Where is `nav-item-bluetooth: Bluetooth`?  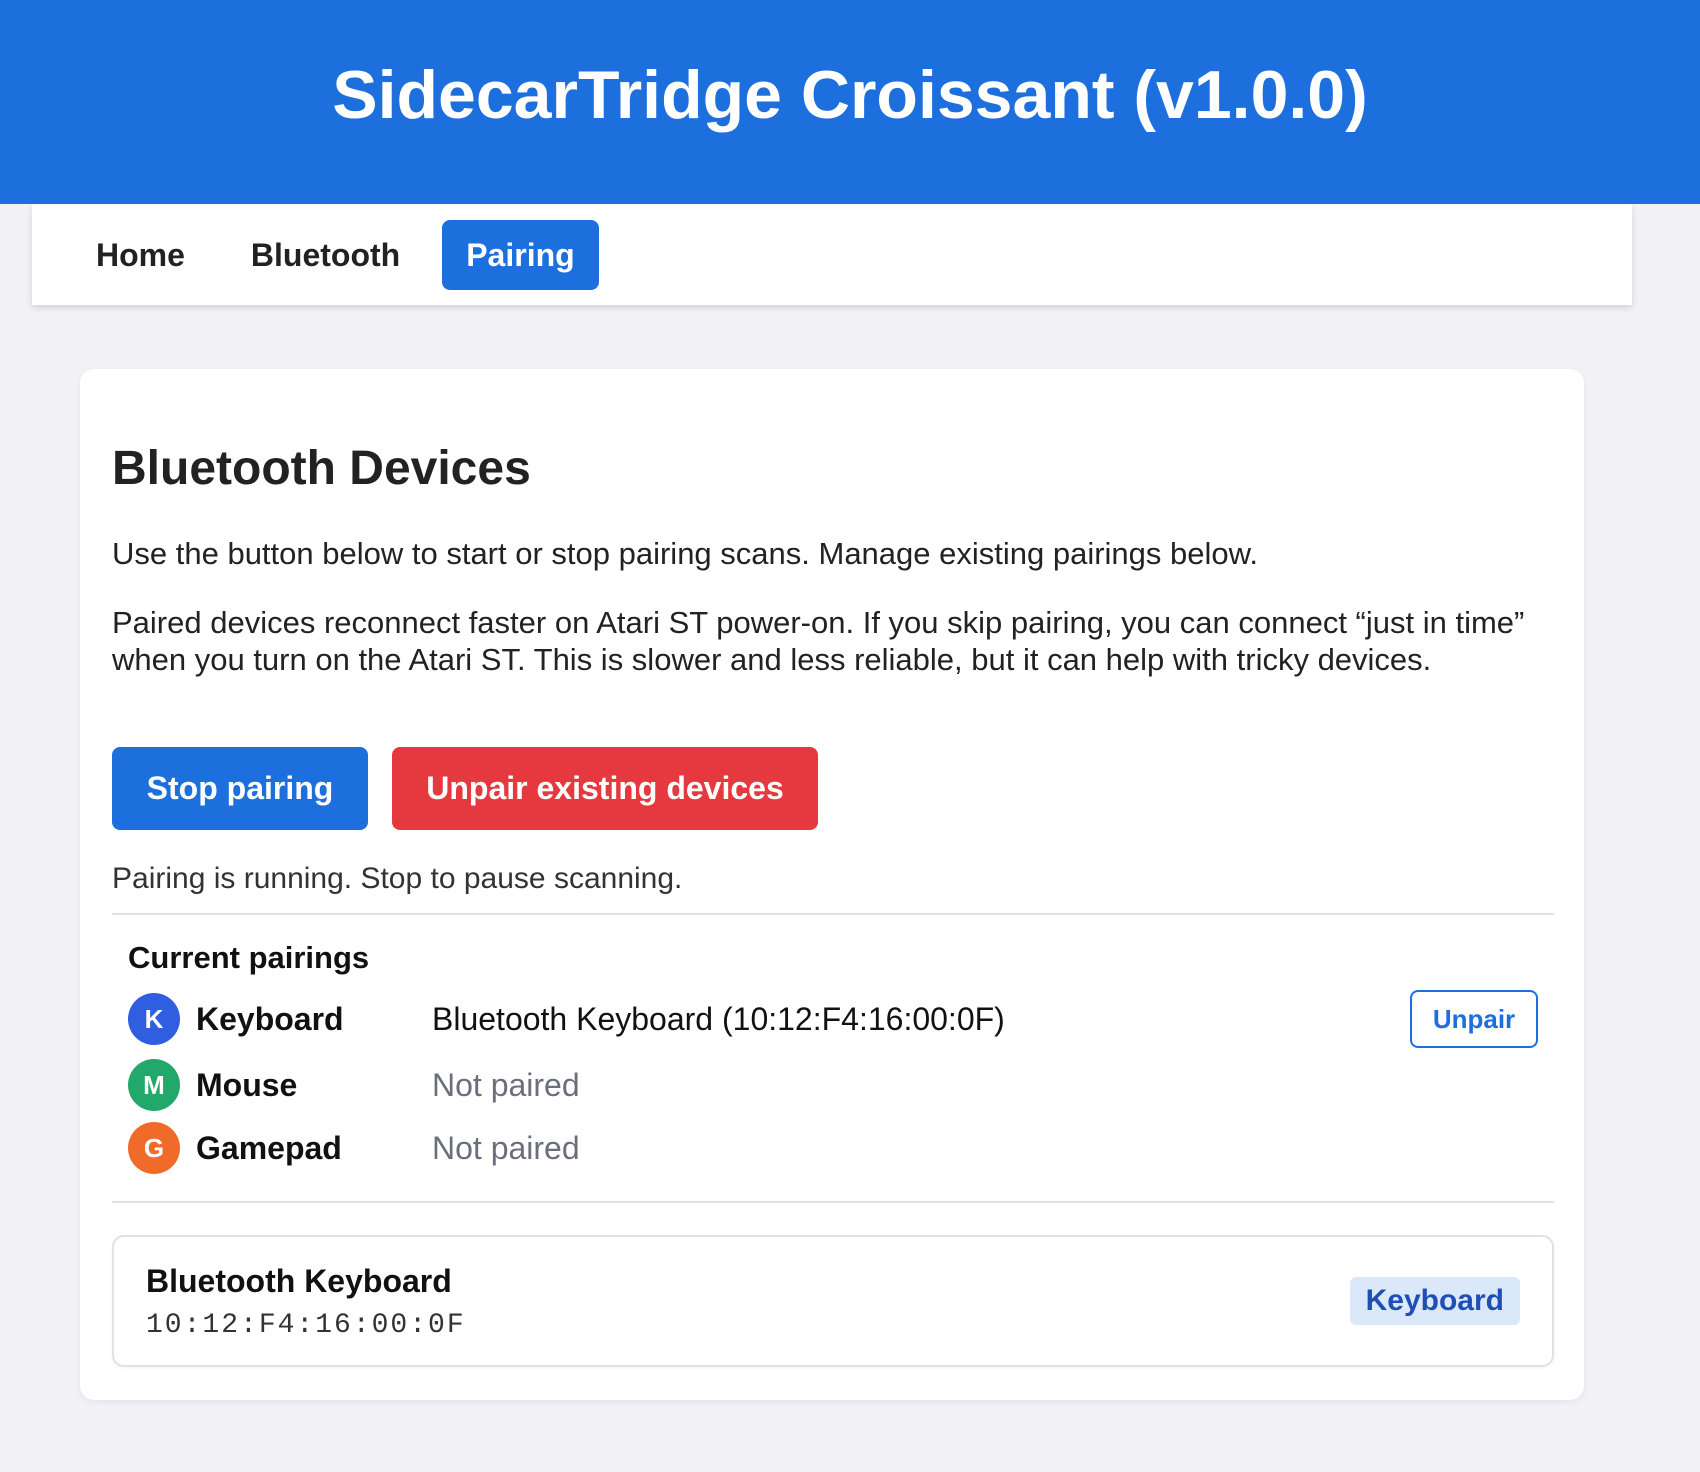 nav-item-bluetooth: Bluetooth is located at coordinates (325, 255).